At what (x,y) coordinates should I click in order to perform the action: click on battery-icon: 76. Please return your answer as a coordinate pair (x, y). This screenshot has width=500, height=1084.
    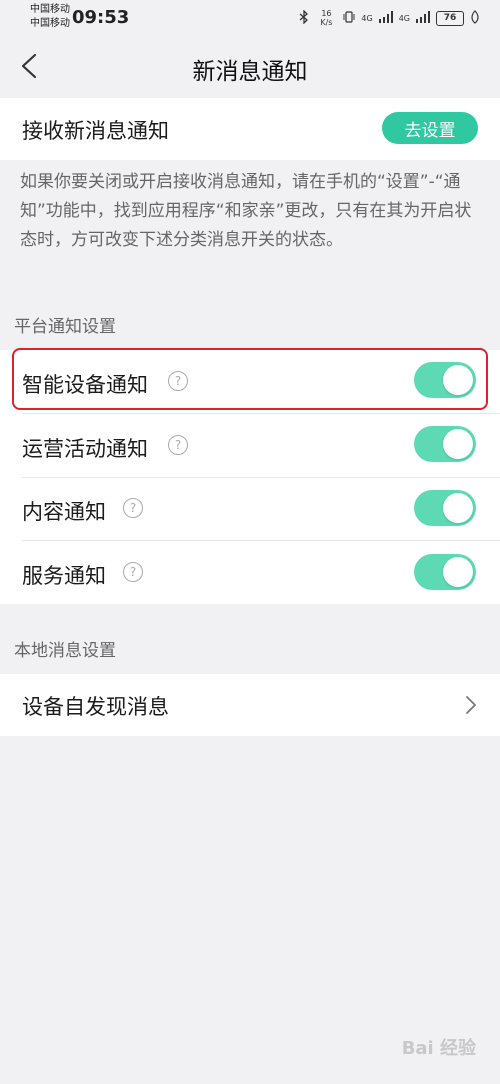
    Looking at the image, I should click on (450, 18).